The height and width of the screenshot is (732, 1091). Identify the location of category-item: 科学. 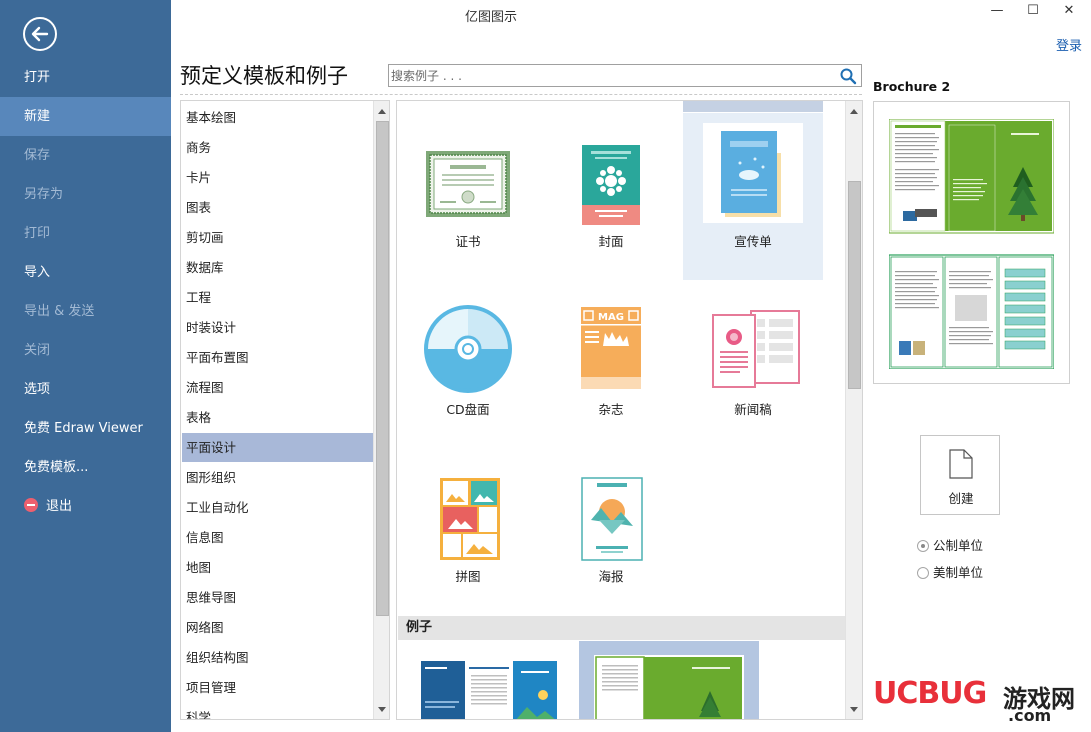
(277, 711).